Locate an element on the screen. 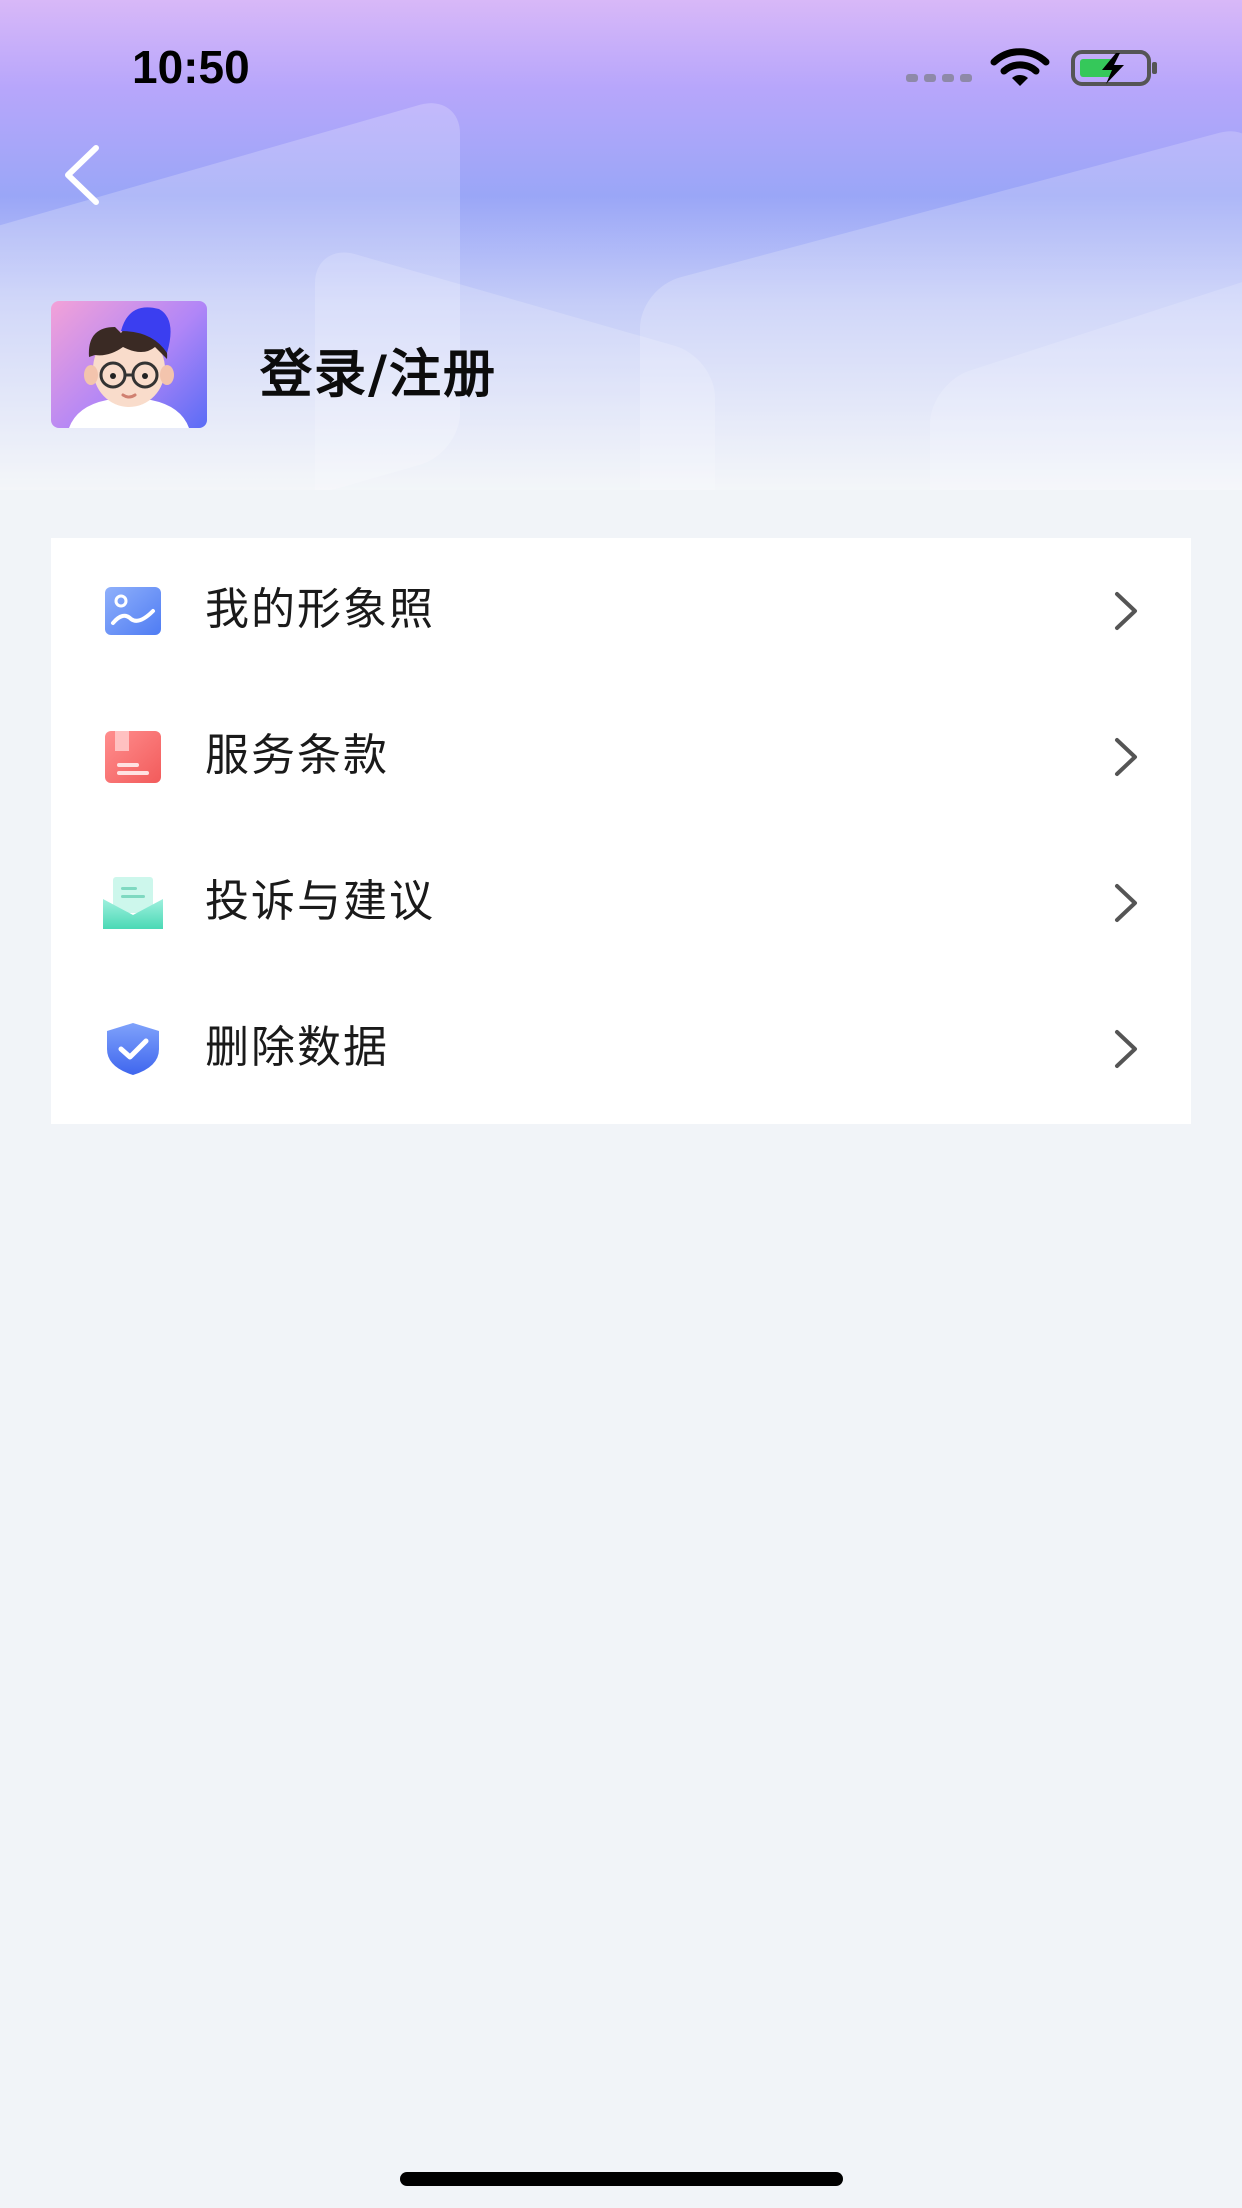 This screenshot has width=1242, height=2208. menu-item-label: 投诉与建议 is located at coordinates (320, 901).